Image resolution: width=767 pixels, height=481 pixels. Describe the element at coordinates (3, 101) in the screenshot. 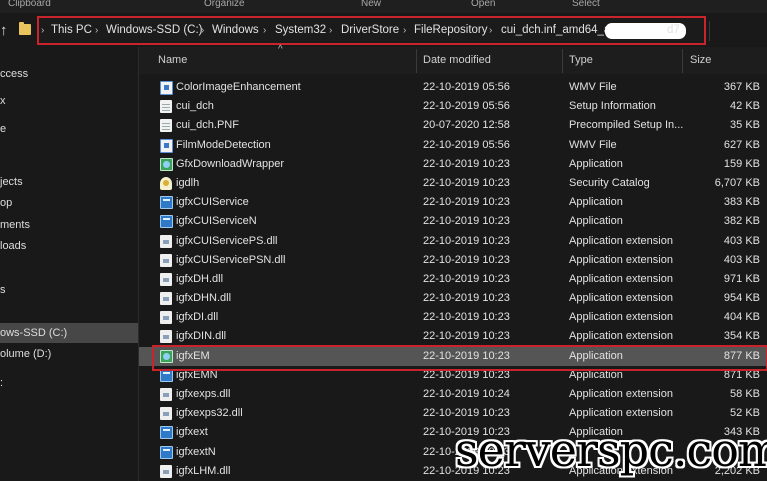

I see `nav-item-x: x` at that location.